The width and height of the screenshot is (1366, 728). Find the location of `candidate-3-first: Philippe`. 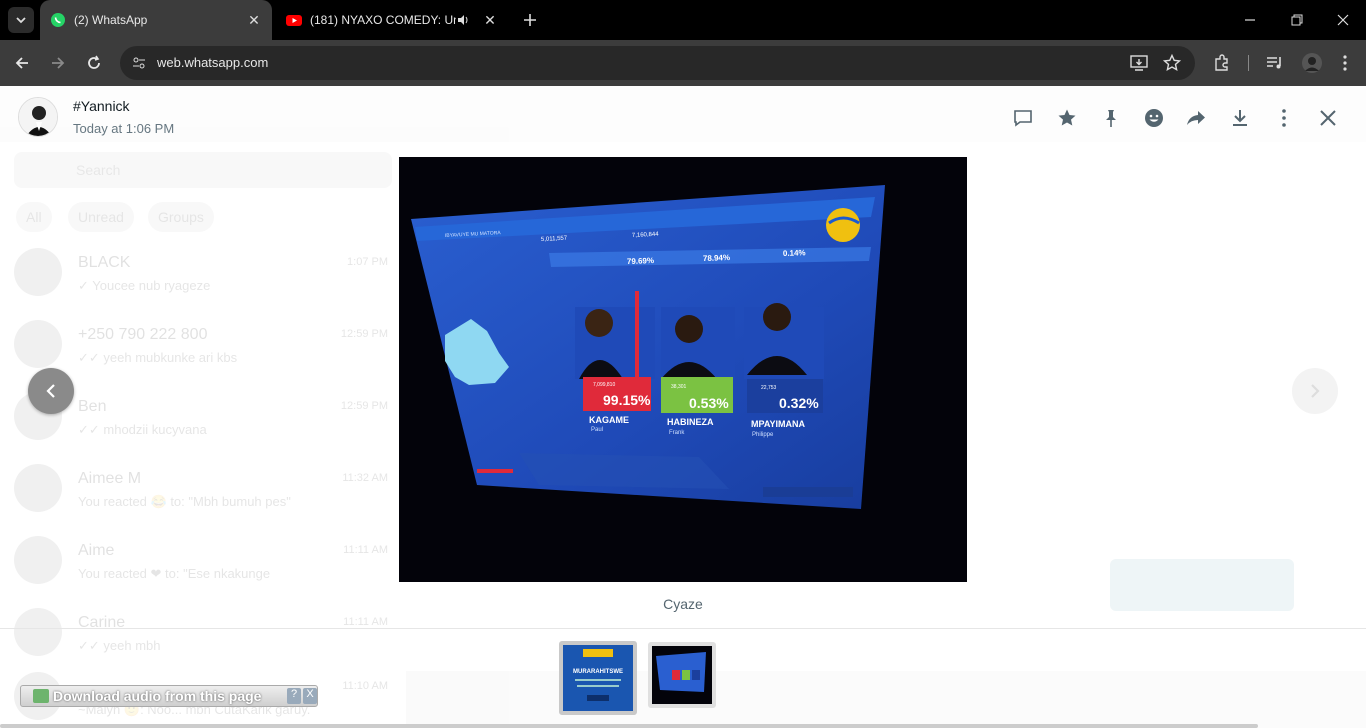

candidate-3-first: Philippe is located at coordinates (763, 435).